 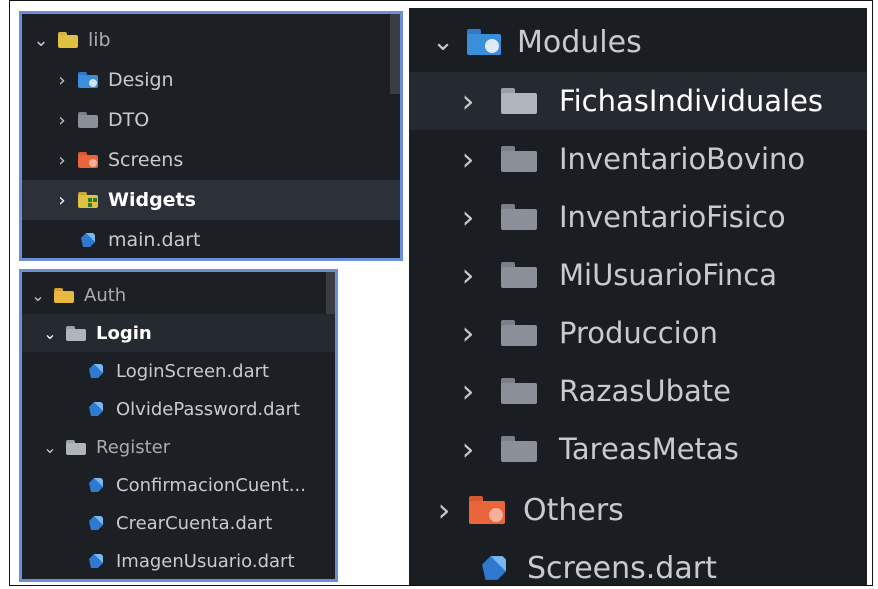 What do you see at coordinates (178, 295) in the screenshot?
I see `tree-item-auth: ⌄ Auth` at bounding box center [178, 295].